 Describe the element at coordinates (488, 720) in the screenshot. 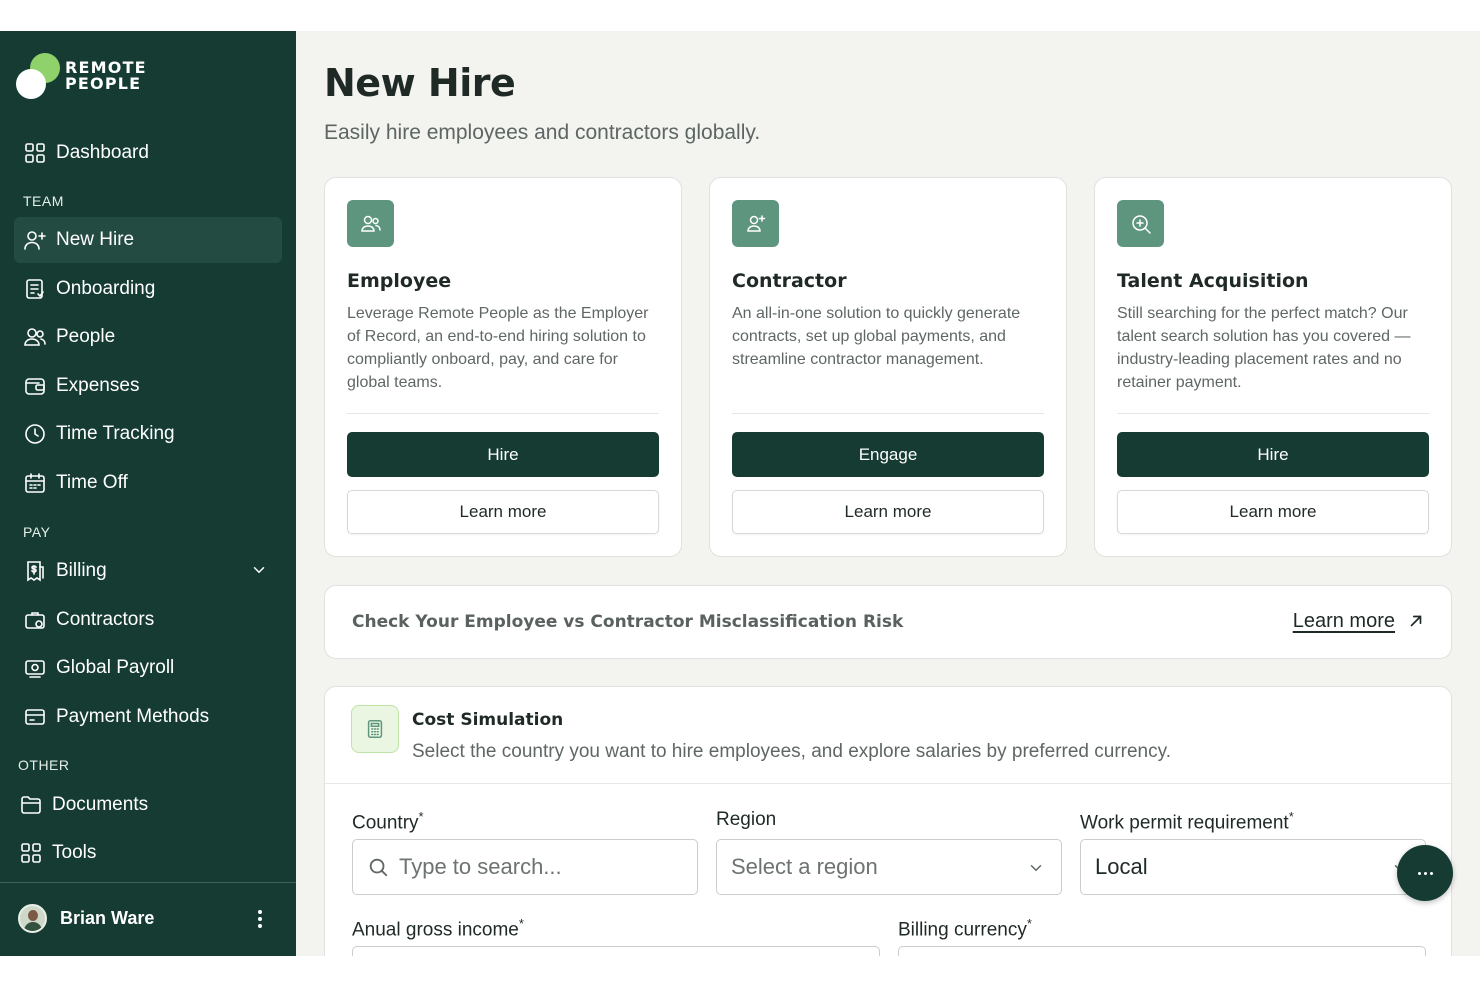

I see `cost-simulation-title: Cost Simulation` at that location.